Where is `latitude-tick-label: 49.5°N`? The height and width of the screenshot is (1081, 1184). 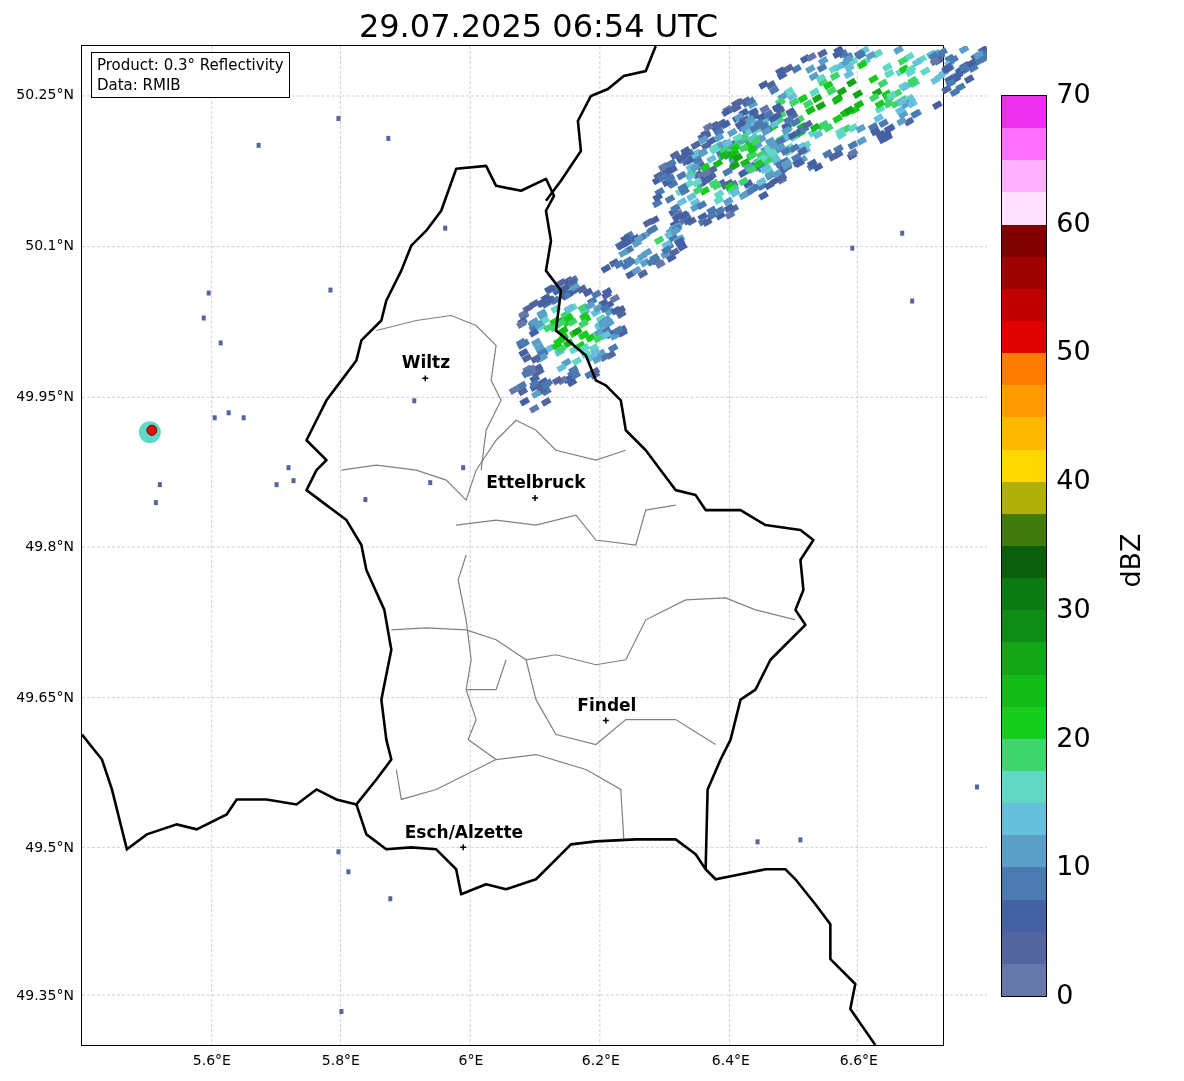 latitude-tick-label: 49.5°N is located at coordinates (49, 847).